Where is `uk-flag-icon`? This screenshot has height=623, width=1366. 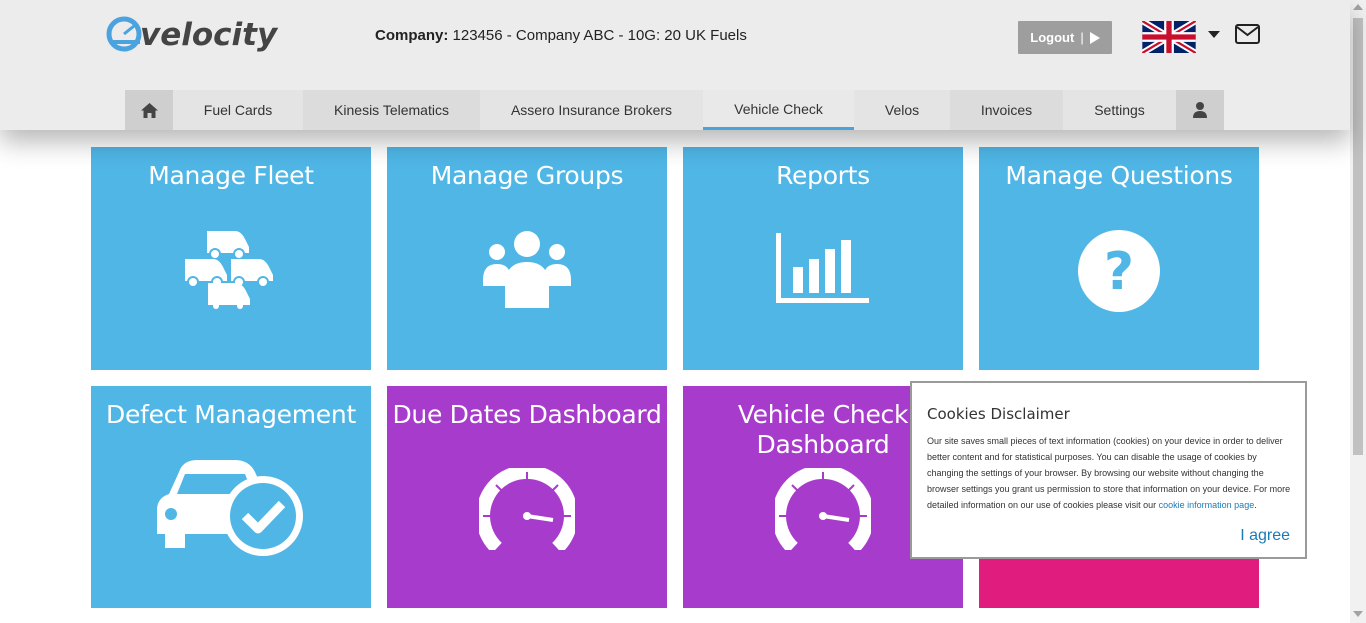
uk-flag-icon is located at coordinates (1169, 37).